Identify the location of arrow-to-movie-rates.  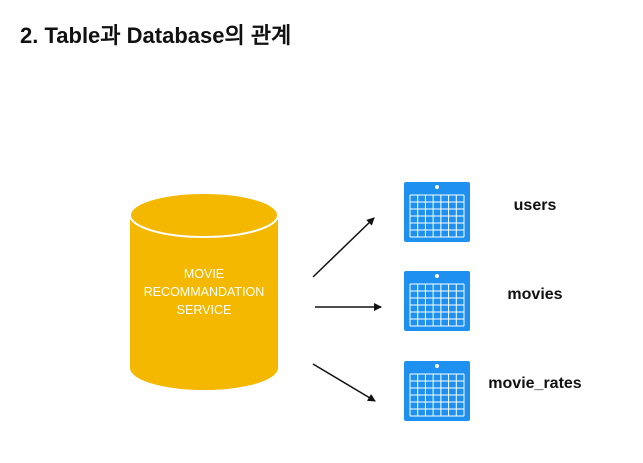
(344, 382).